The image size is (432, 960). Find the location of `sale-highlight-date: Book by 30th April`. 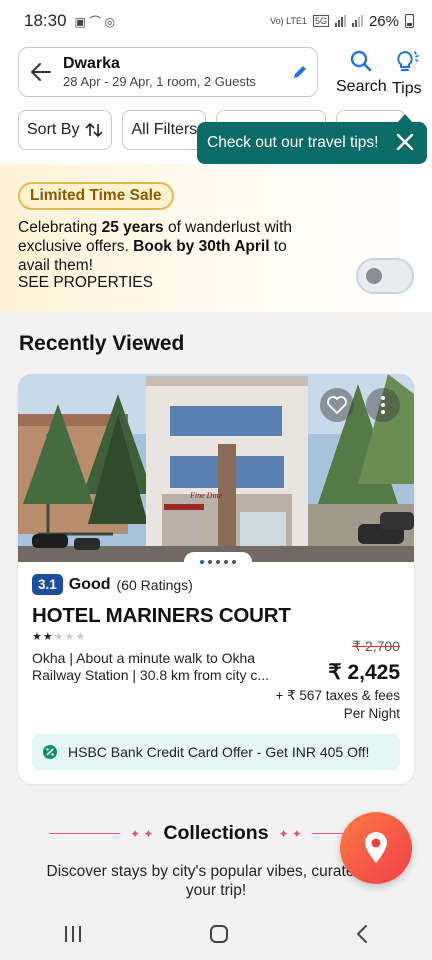

sale-highlight-date: Book by 30th April is located at coordinates (201, 246).